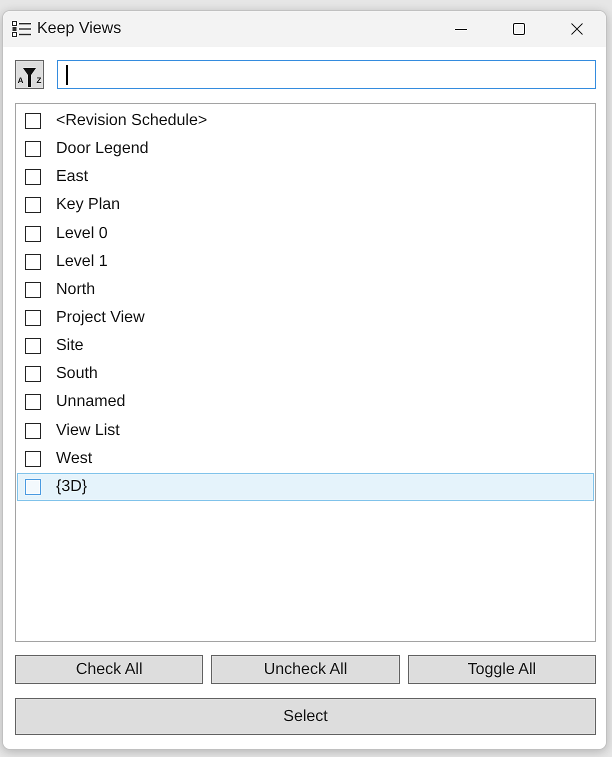 The image size is (612, 757). What do you see at coordinates (21, 29) in the screenshot?
I see `list-icon` at bounding box center [21, 29].